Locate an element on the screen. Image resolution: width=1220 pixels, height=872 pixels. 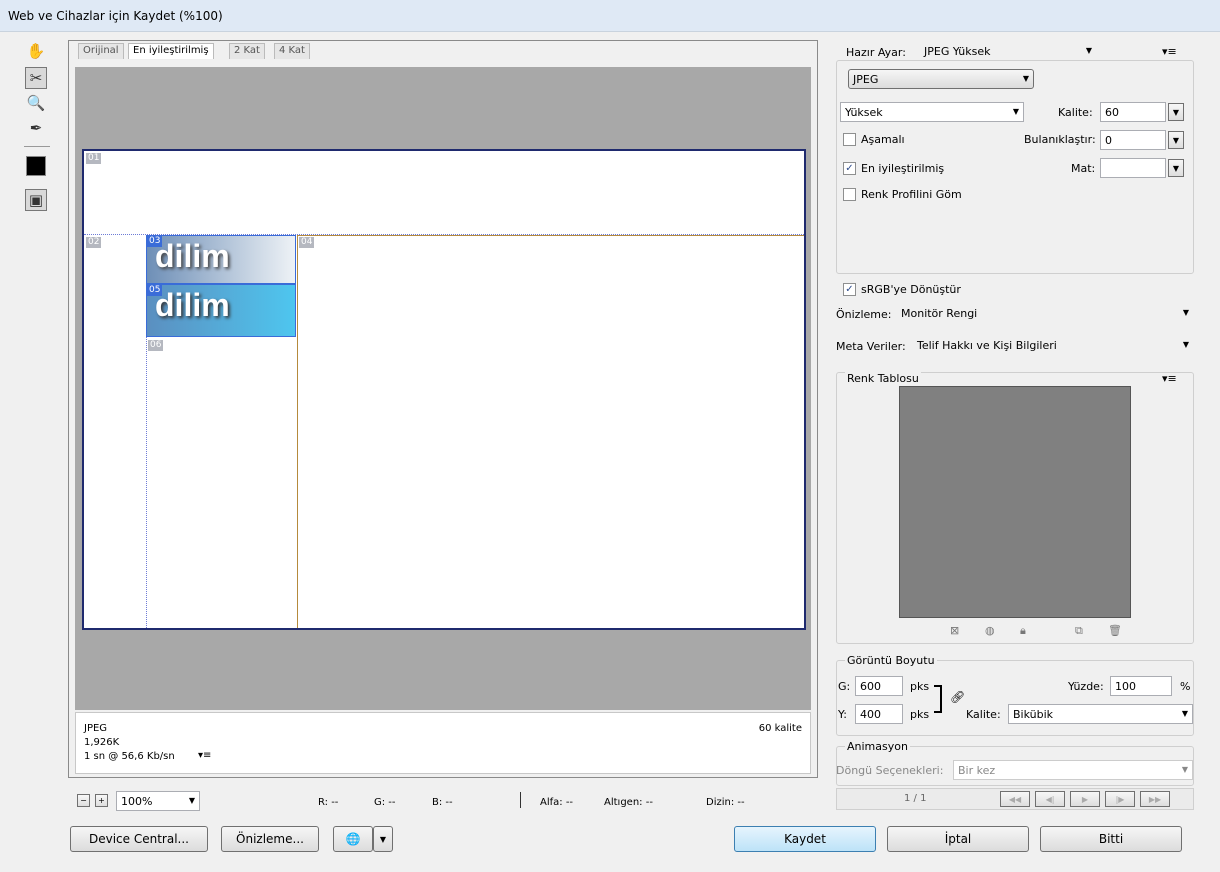
blur-label: Bulanıklaştır: is located at coordinates (1060, 139).